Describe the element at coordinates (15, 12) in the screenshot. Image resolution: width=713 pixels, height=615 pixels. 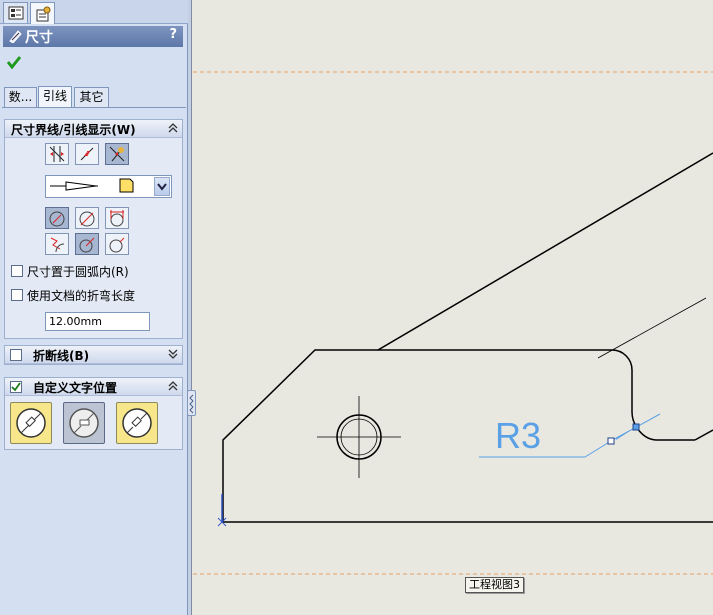
I see `feature-manager-tab` at that location.